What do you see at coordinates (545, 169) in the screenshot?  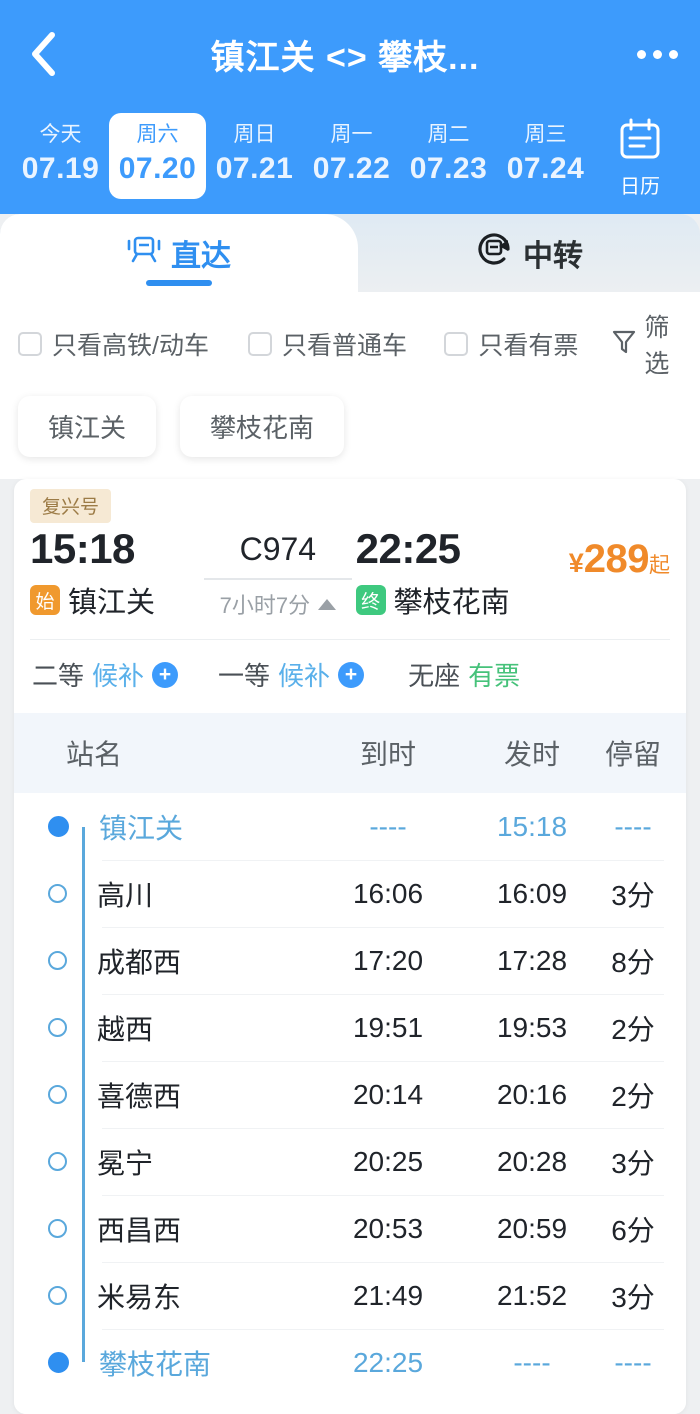 I see `date-value: 07.24` at bounding box center [545, 169].